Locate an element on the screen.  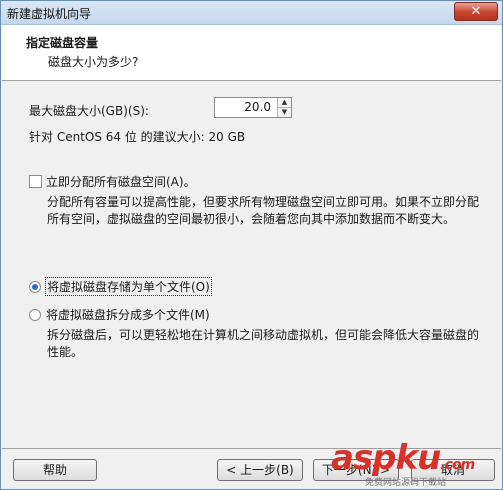
store-single-radio is located at coordinates (35, 286).